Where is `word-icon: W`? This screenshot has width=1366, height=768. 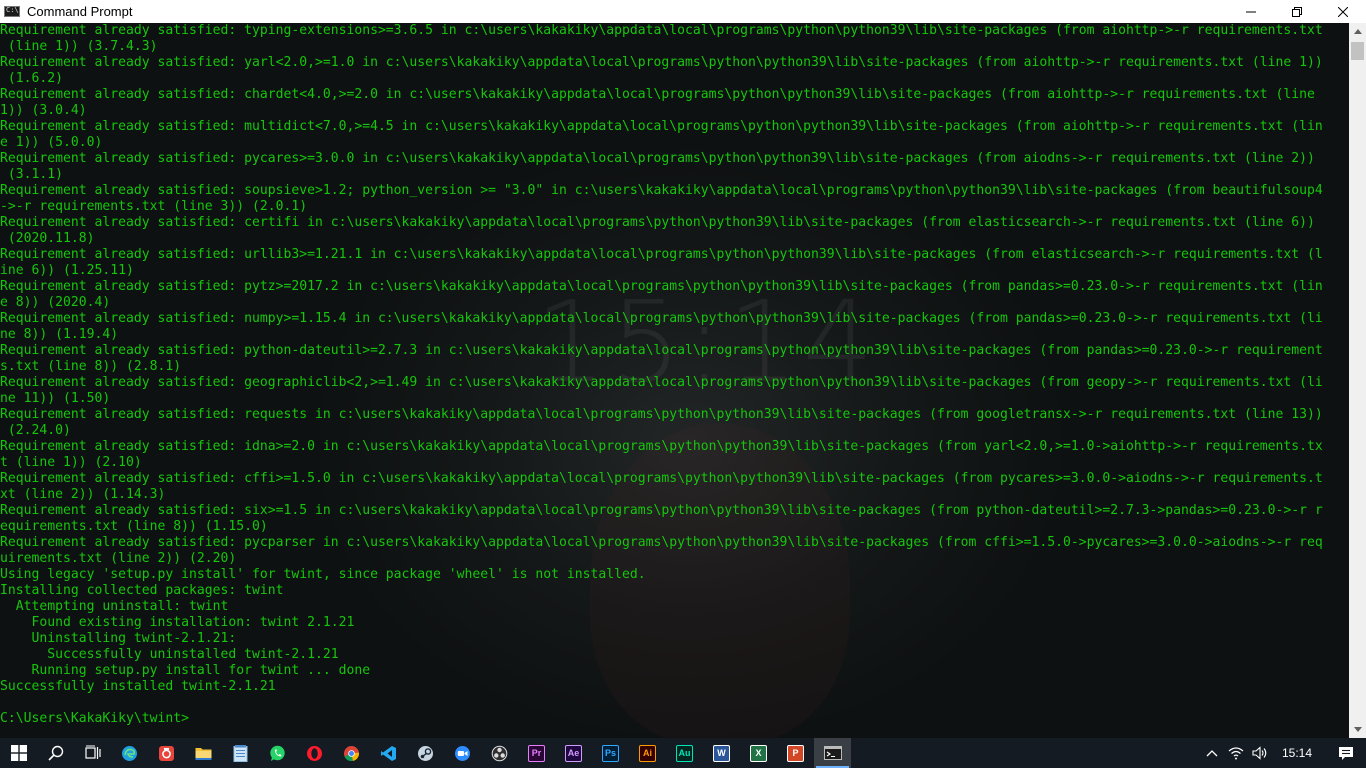 word-icon: W is located at coordinates (721, 753).